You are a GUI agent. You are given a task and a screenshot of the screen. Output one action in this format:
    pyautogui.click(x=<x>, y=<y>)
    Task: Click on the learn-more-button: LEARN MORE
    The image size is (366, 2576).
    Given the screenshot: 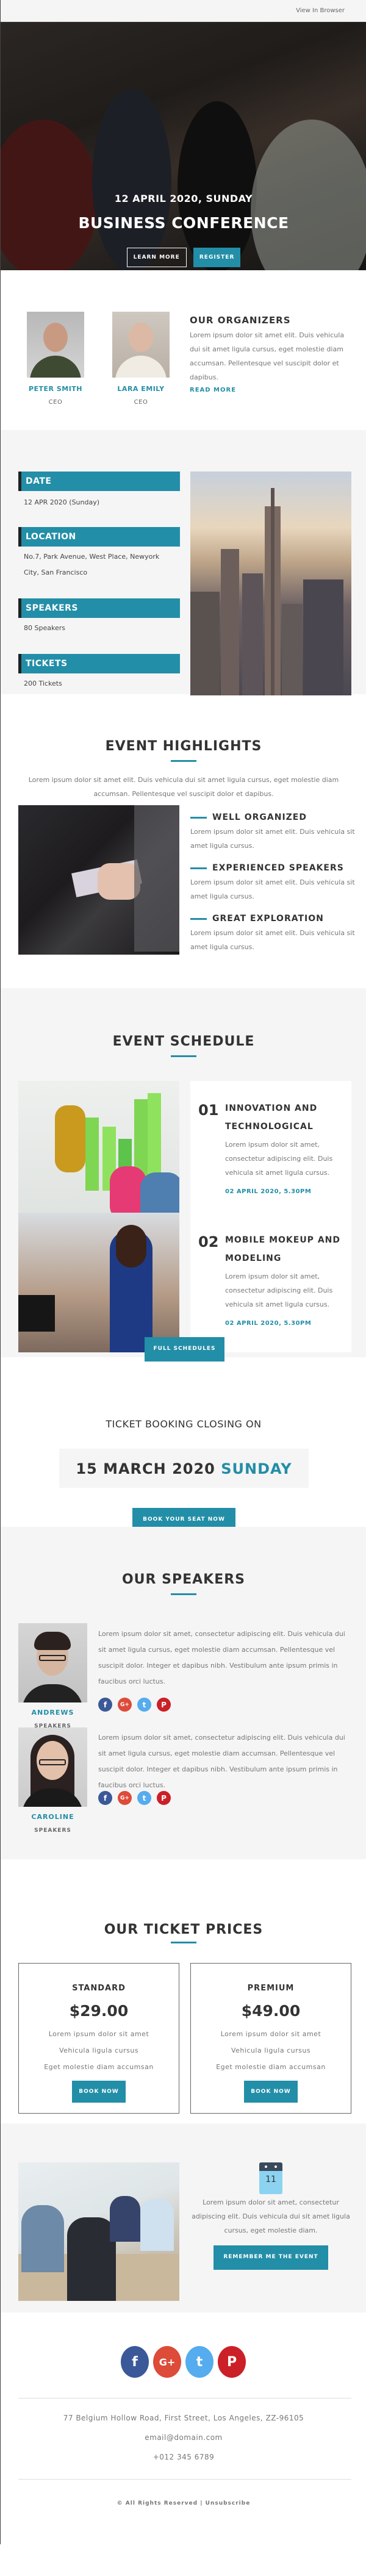 What is the action you would take?
    pyautogui.click(x=156, y=258)
    